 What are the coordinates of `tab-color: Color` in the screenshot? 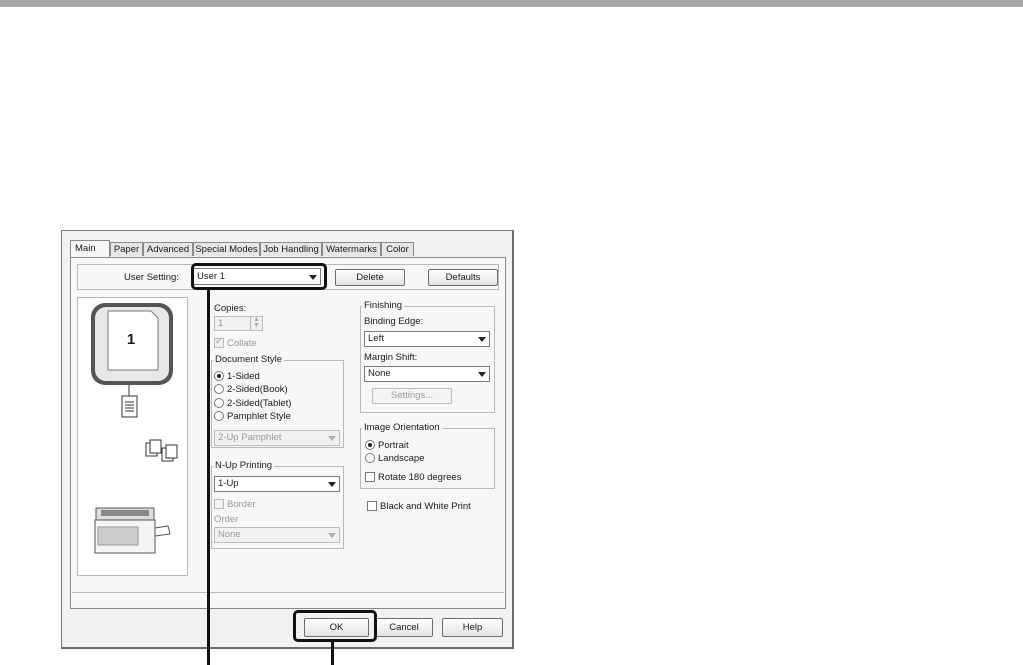 It's located at (397, 249).